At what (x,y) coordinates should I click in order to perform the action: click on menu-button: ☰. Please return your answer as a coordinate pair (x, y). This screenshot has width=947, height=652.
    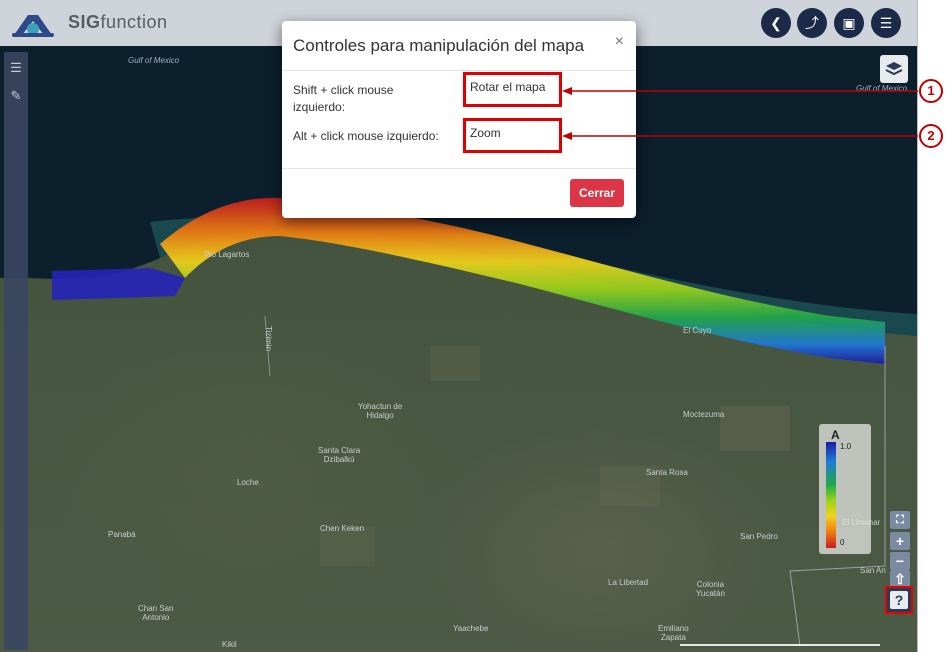
    Looking at the image, I should click on (886, 23).